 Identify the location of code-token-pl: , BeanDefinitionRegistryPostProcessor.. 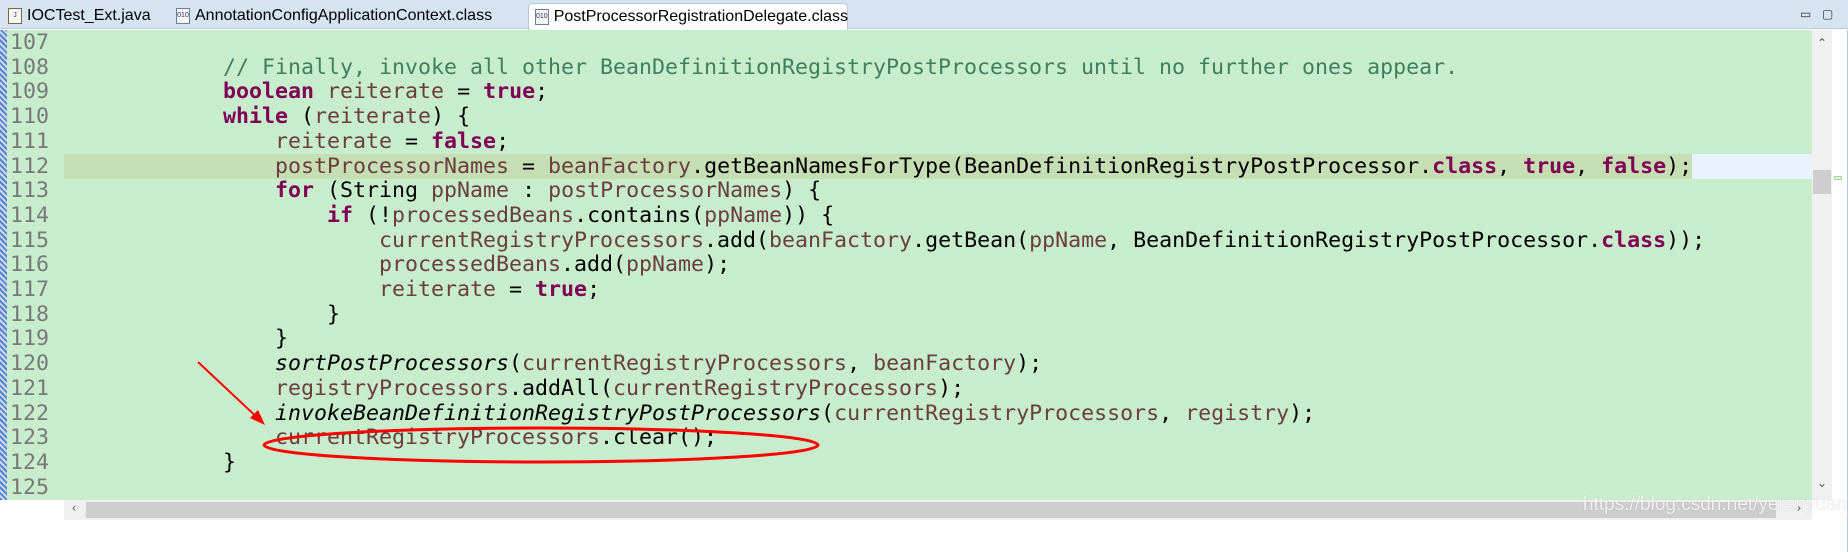
(1354, 240).